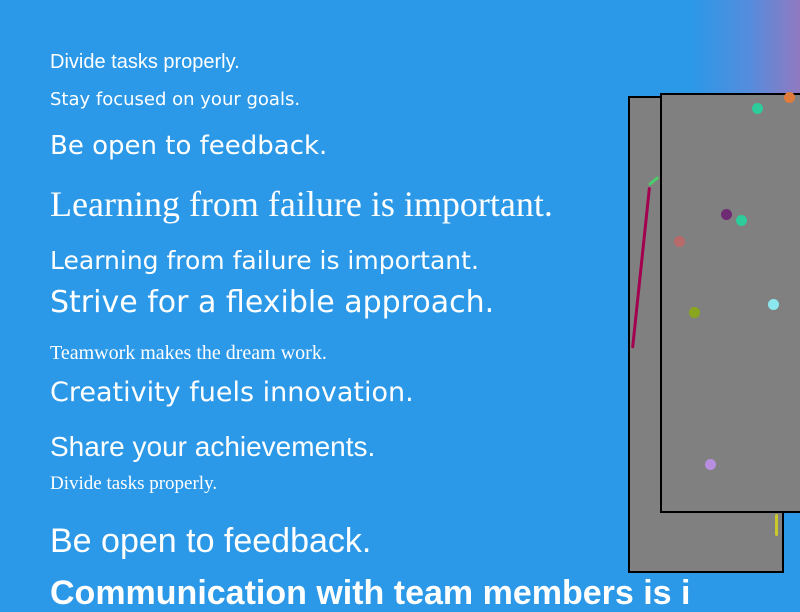  What do you see at coordinates (730, 303) in the screenshot?
I see `canvas-panel-front` at bounding box center [730, 303].